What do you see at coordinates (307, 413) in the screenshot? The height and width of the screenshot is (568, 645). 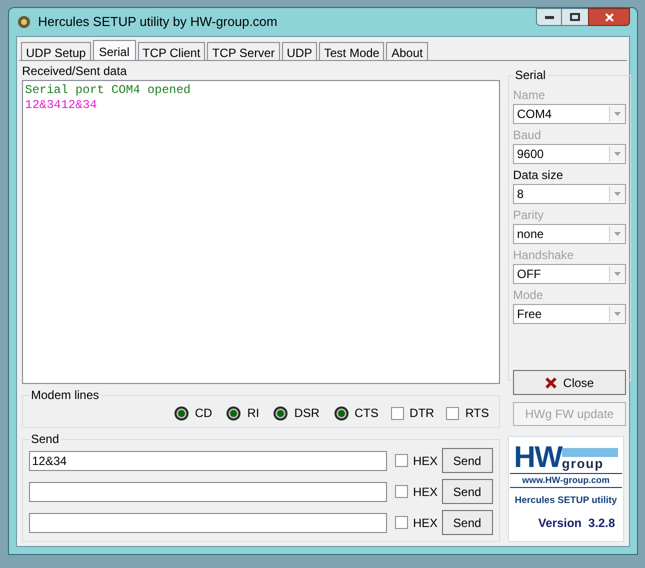 I see `line-label: DSR` at bounding box center [307, 413].